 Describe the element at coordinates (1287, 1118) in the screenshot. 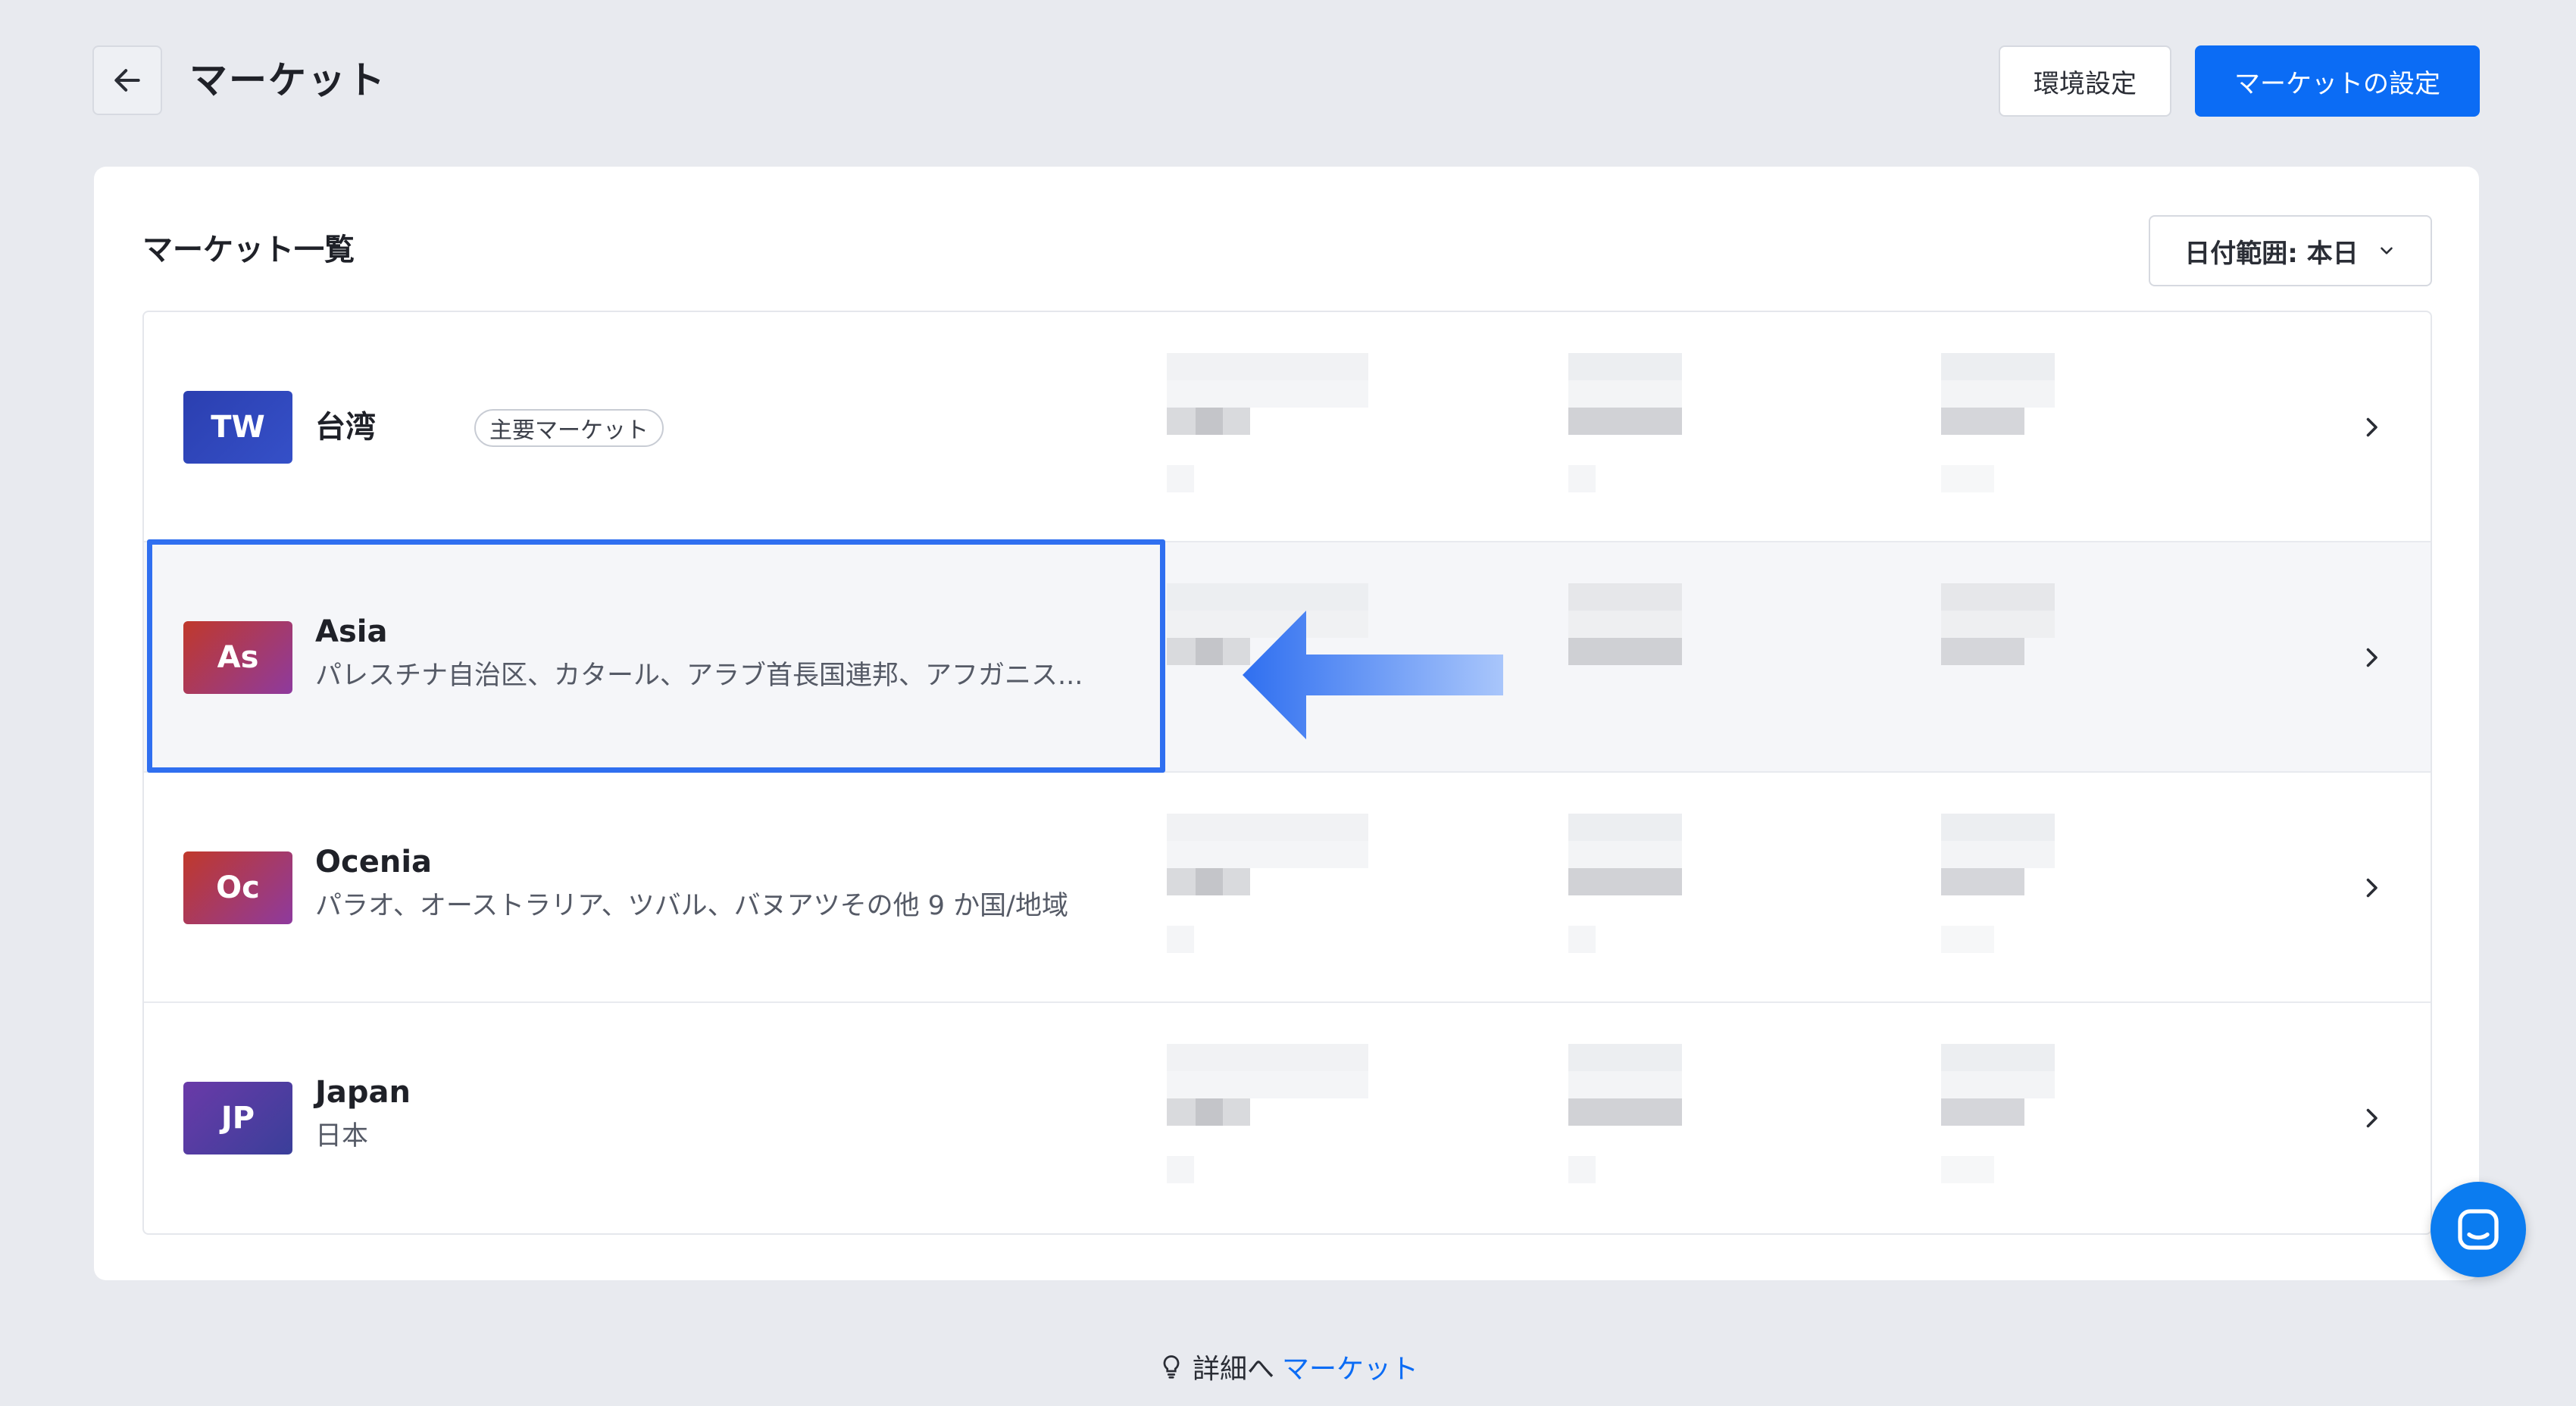

I see `market-row-japan: JP Japan 日本` at that location.